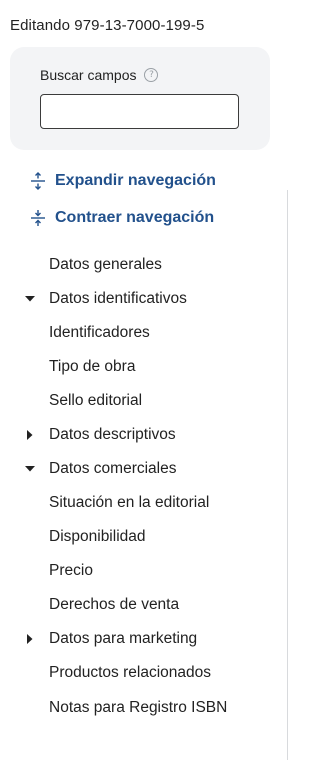 The height and width of the screenshot is (760, 320). What do you see at coordinates (129, 503) in the screenshot?
I see `nav-item-situacion-editorial: Situación en la editorial` at bounding box center [129, 503].